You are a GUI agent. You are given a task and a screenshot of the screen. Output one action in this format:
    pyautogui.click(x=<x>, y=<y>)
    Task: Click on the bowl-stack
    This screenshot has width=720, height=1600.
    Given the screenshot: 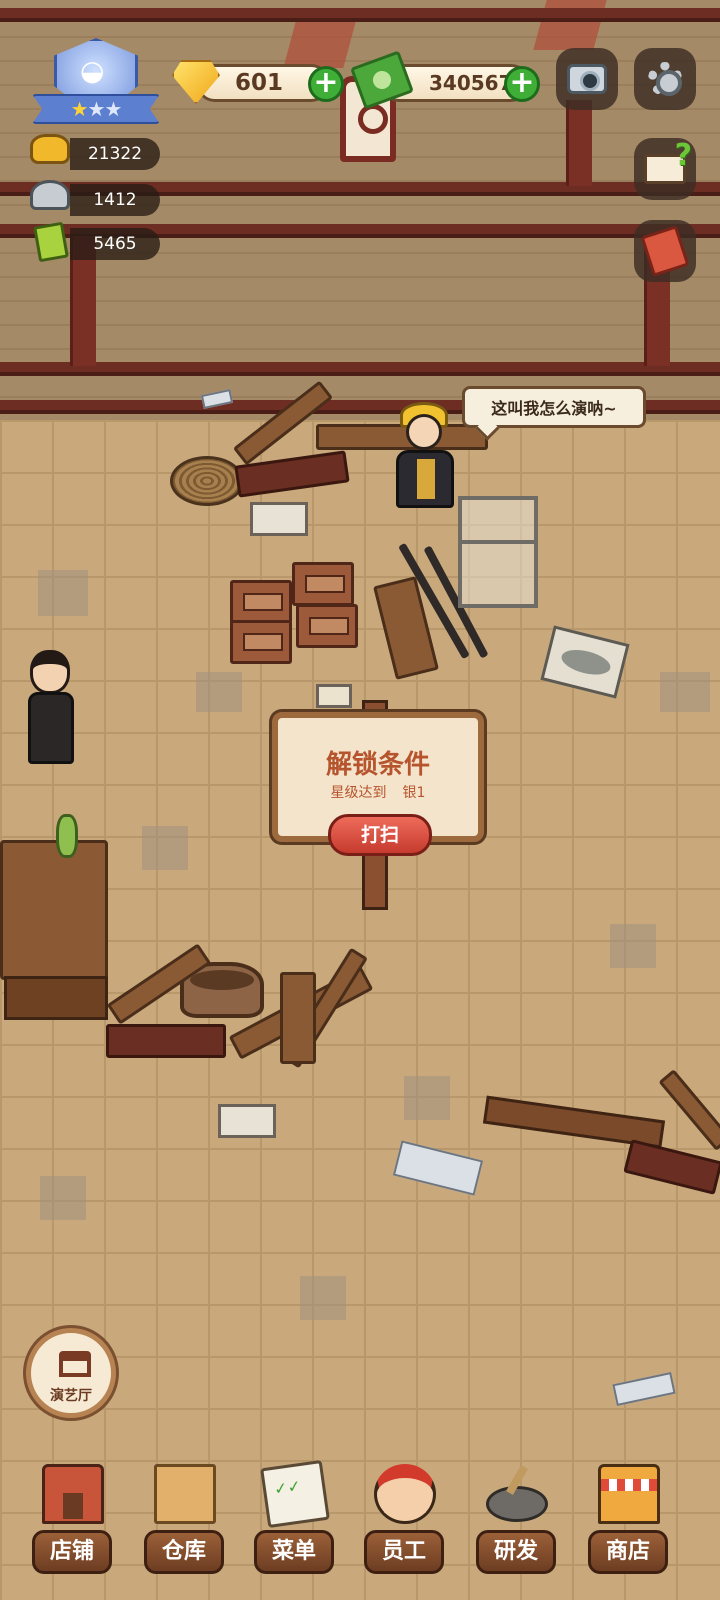 What is the action you would take?
    pyautogui.click(x=334, y=696)
    